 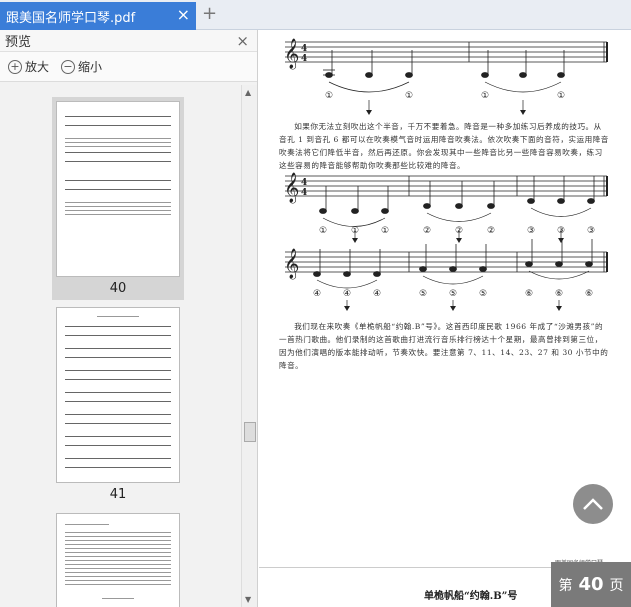 I want to click on zoom-out-label: 缩小, so click(x=90, y=67).